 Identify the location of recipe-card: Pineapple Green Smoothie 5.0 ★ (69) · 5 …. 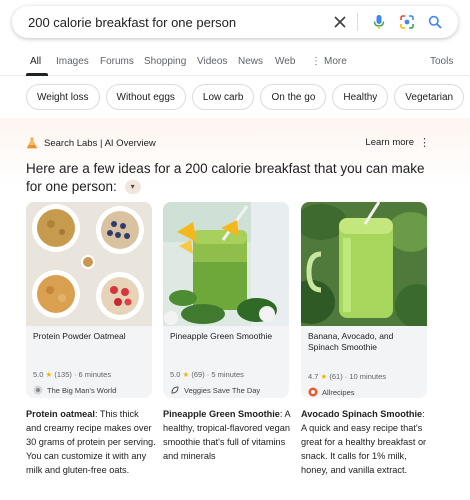
(226, 300).